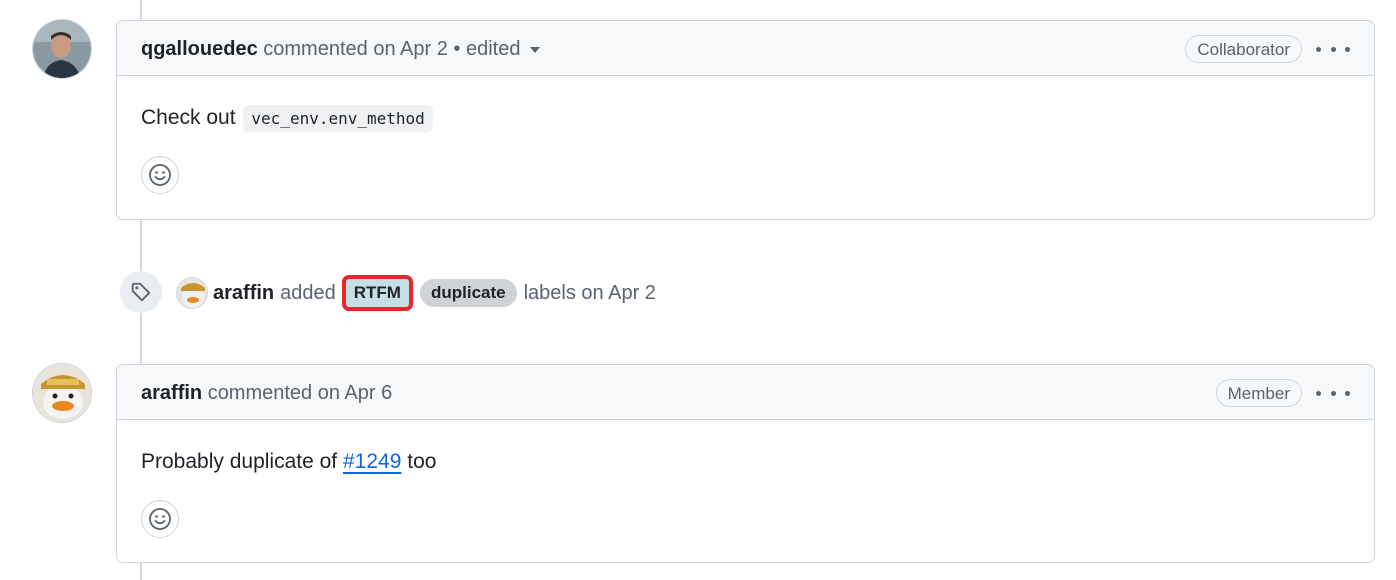 The height and width of the screenshot is (580, 1396). What do you see at coordinates (355, 49) in the screenshot?
I see `comment-timestamp: commented on Apr 2` at bounding box center [355, 49].